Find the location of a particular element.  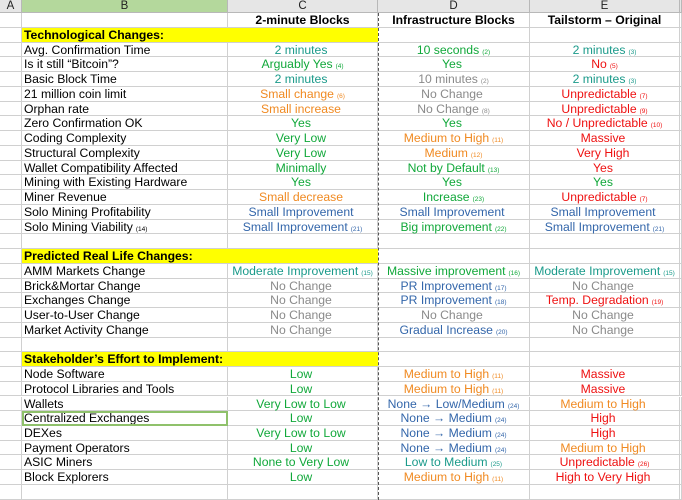

value-cell-e: Moderate Improvement (15) is located at coordinates (605, 271).